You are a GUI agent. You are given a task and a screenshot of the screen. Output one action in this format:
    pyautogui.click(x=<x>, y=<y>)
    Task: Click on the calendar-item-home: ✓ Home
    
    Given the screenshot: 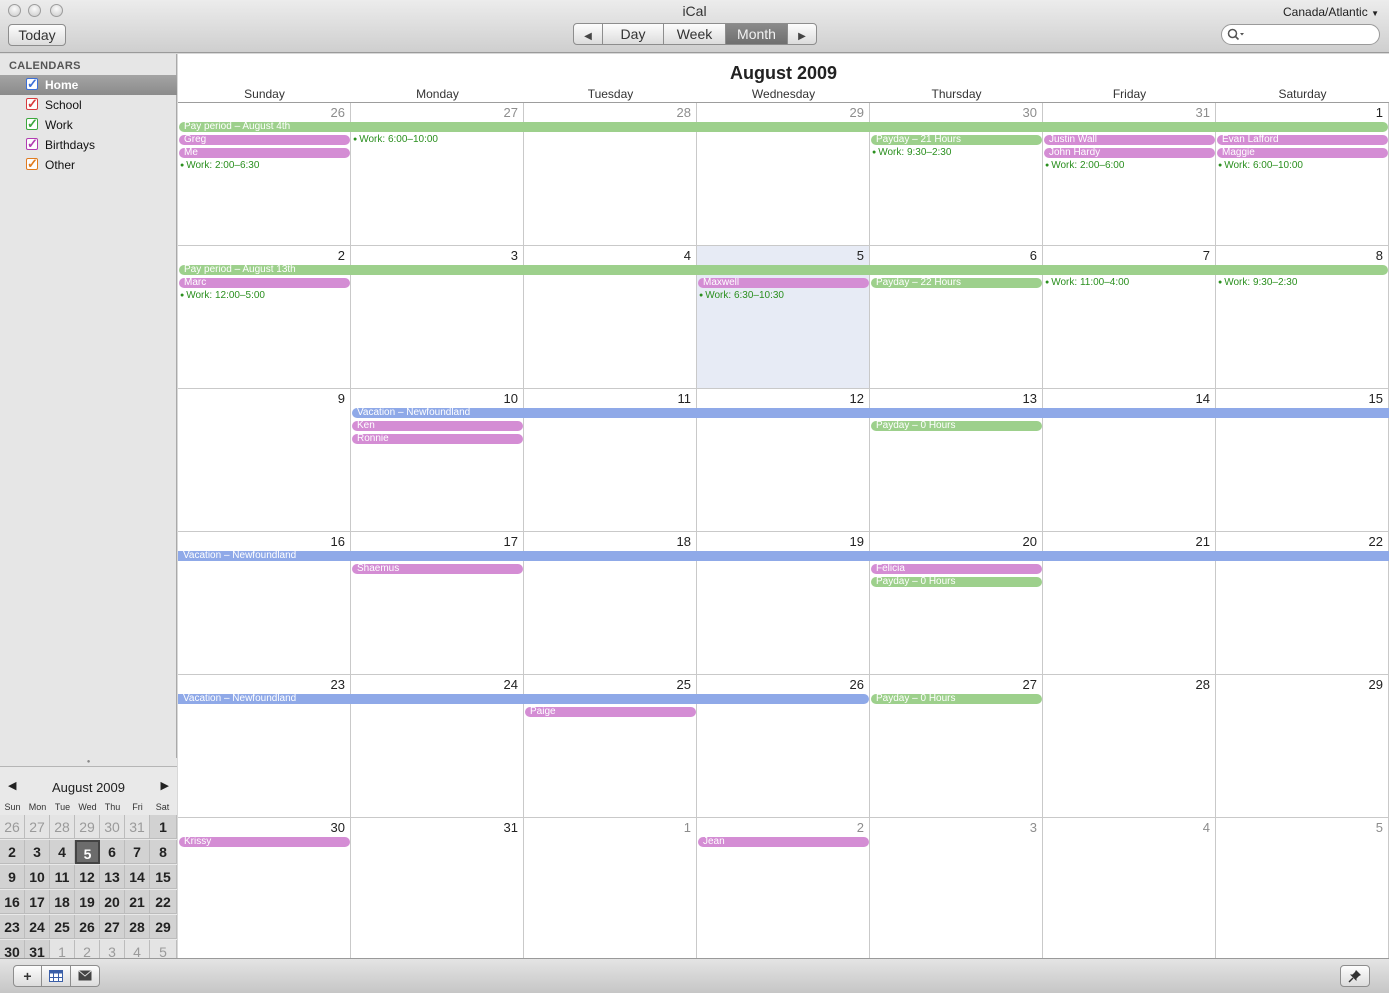 What is the action you would take?
    pyautogui.click(x=88, y=85)
    